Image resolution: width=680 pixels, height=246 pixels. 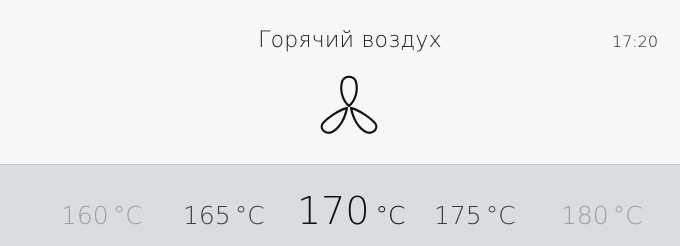 I want to click on temp-option-165: 165 °C, so click(x=224, y=215).